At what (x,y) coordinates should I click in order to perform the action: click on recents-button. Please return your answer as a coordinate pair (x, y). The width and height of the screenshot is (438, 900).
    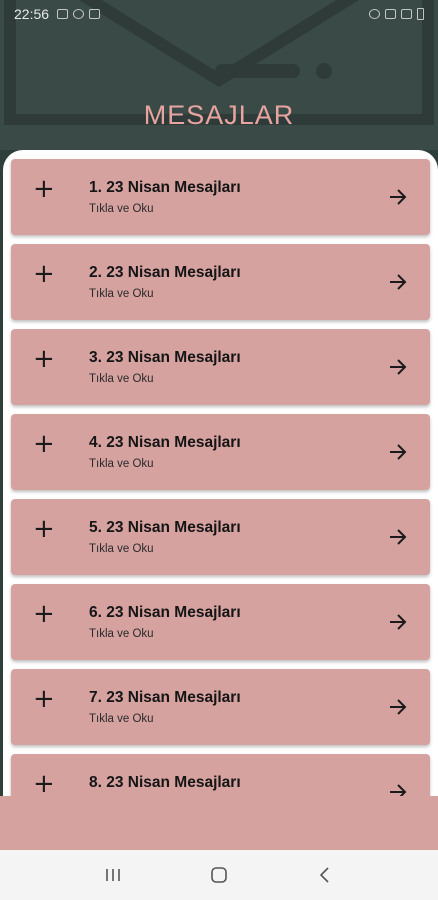
    Looking at the image, I should click on (113, 875).